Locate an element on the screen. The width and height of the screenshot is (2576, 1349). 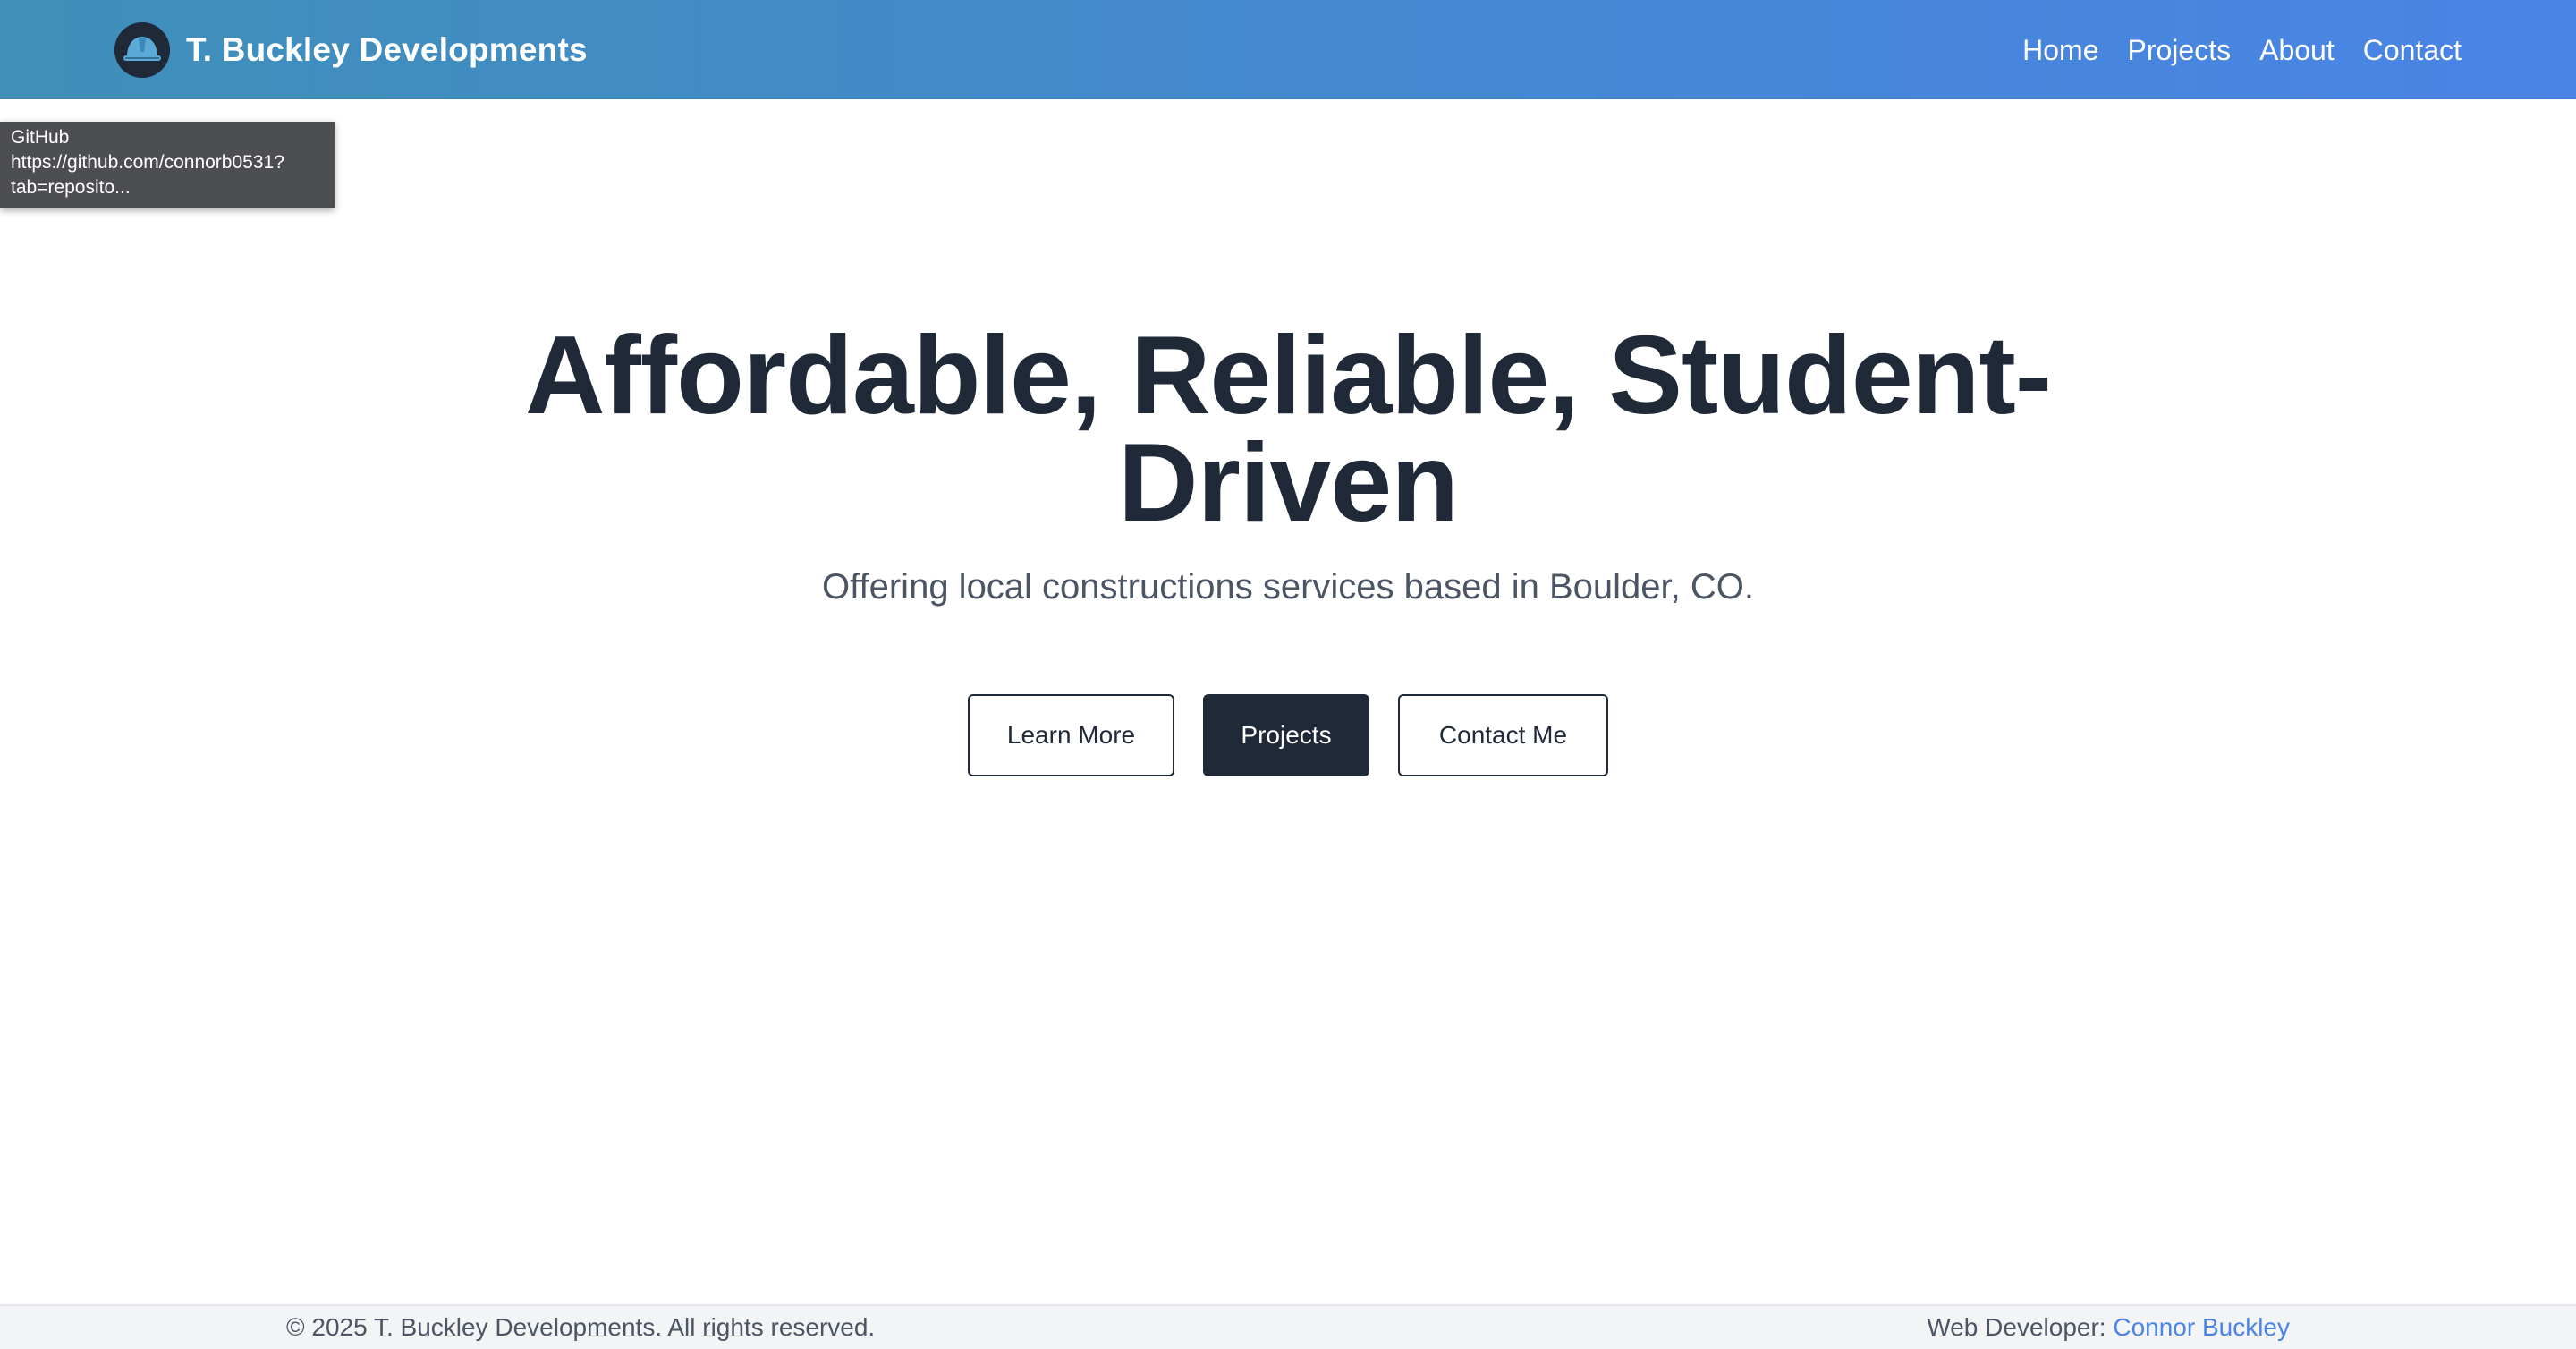
nav-contact: Contact is located at coordinates (2412, 50).